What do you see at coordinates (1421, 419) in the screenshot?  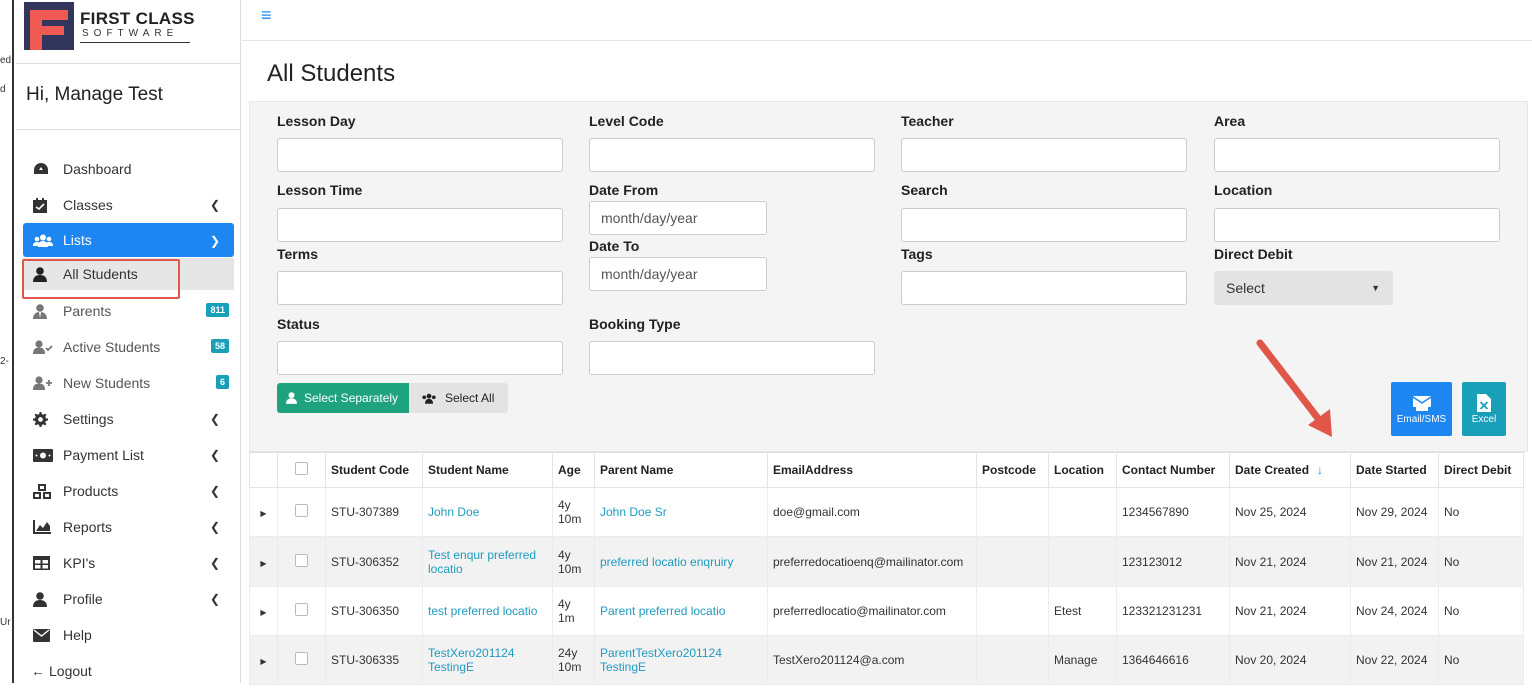 I see `email-sms-label: Email/SMS` at bounding box center [1421, 419].